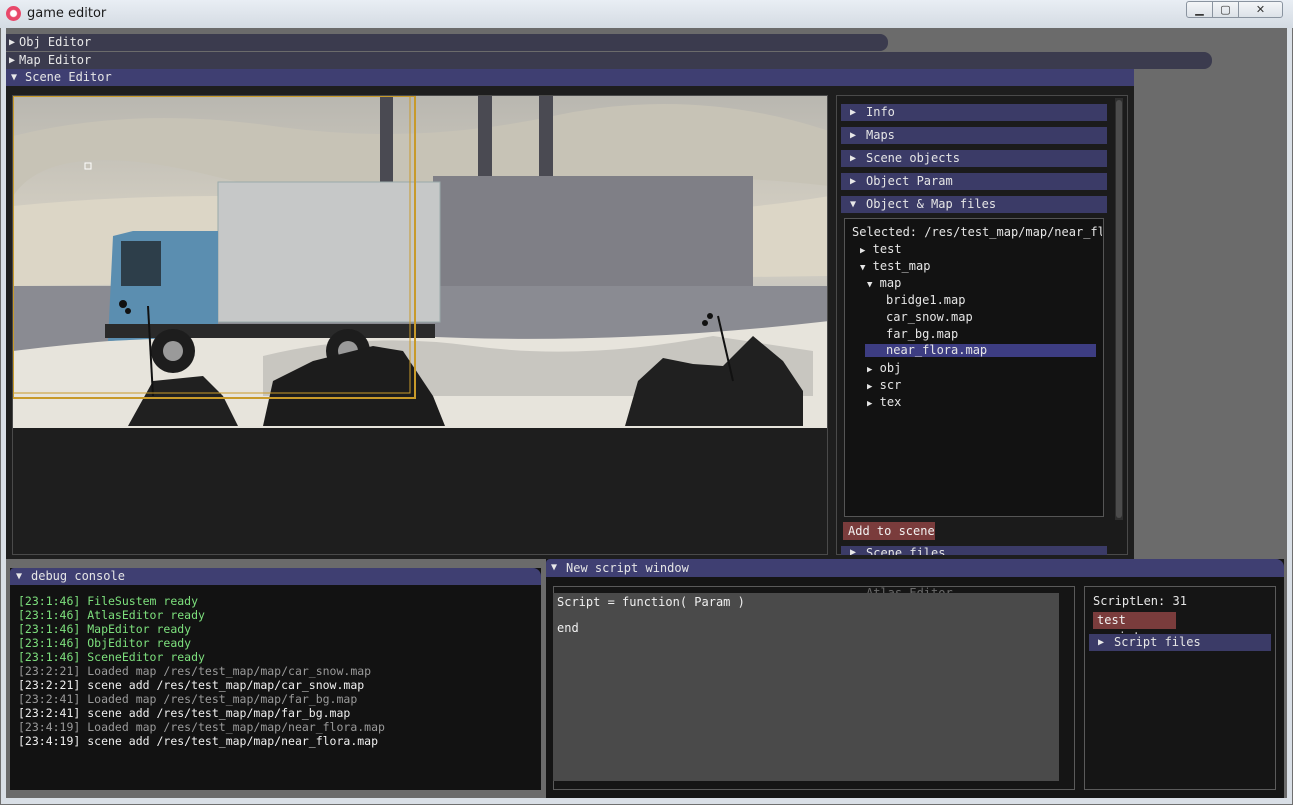 This screenshot has height=805, width=1293. Describe the element at coordinates (1225, 9) in the screenshot. I see `maximize-button: ▢` at that location.